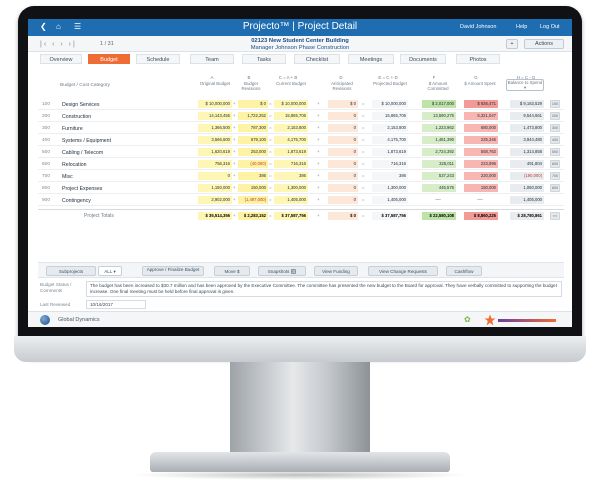 The width and height of the screenshot is (600, 495). Describe the element at coordinates (434, 77) in the screenshot. I see `col-letter-f: F` at that location.